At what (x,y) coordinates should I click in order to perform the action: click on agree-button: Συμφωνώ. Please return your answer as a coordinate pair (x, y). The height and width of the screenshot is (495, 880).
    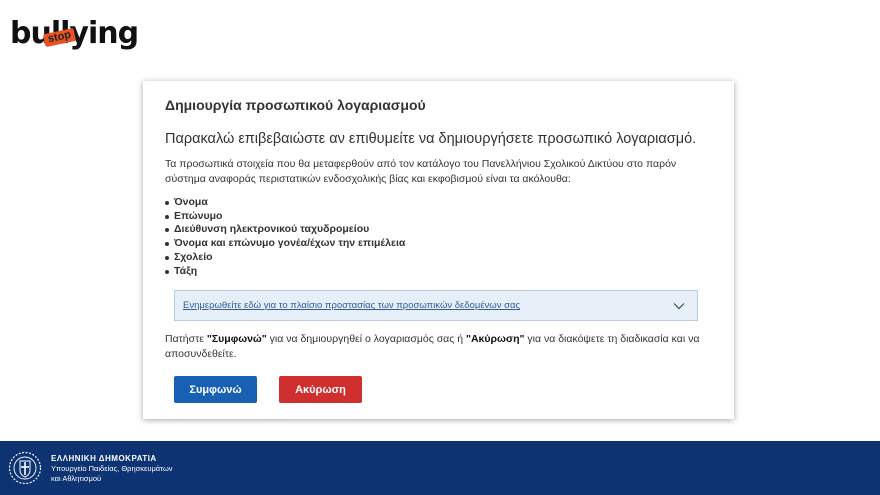
    Looking at the image, I should click on (215, 390).